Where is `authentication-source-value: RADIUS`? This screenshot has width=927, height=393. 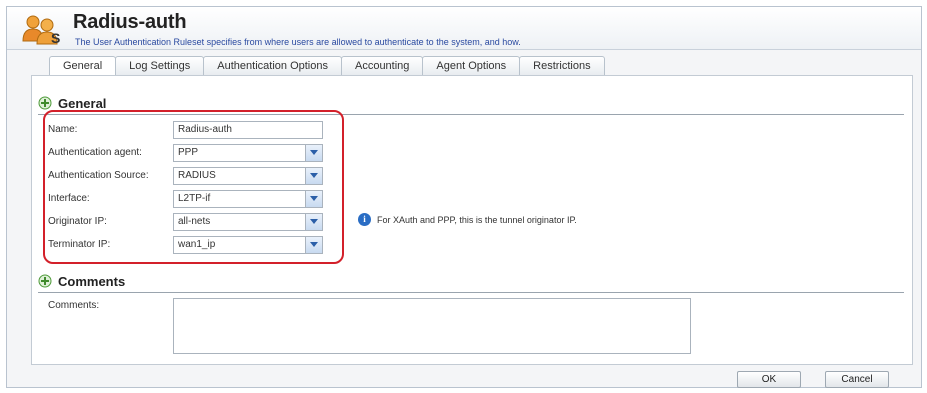
authentication-source-value: RADIUS is located at coordinates (197, 175).